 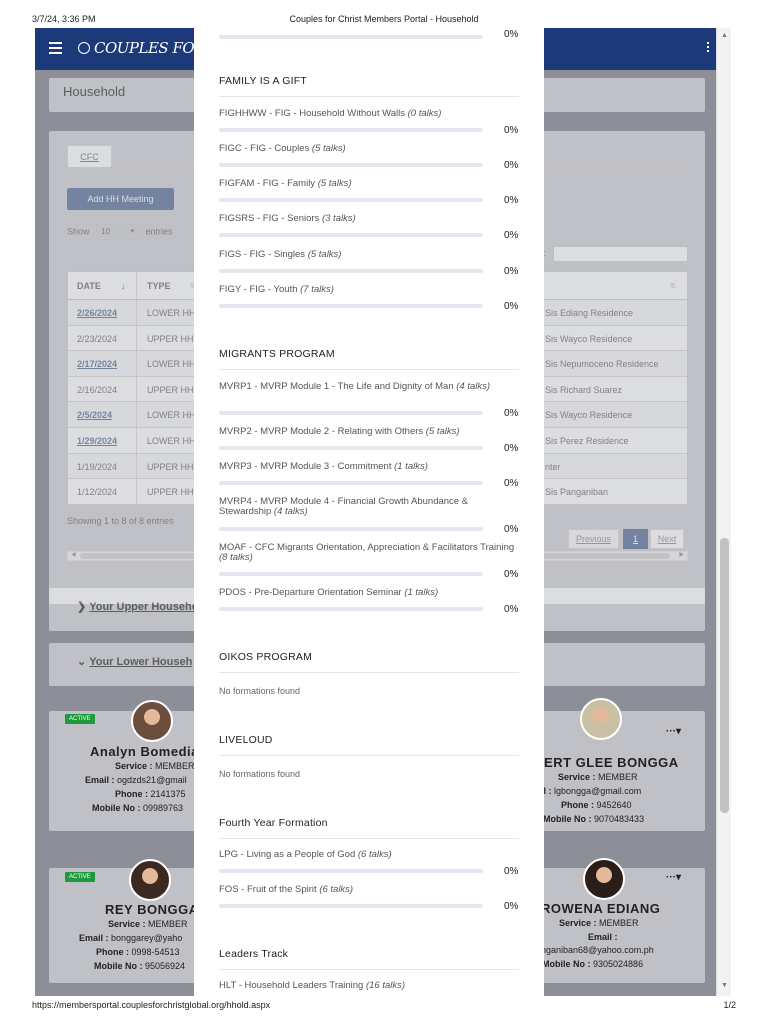 What do you see at coordinates (369, 183) in the screenshot?
I see `formation-item: FIGFAM - FIG - Family (5 talks)` at bounding box center [369, 183].